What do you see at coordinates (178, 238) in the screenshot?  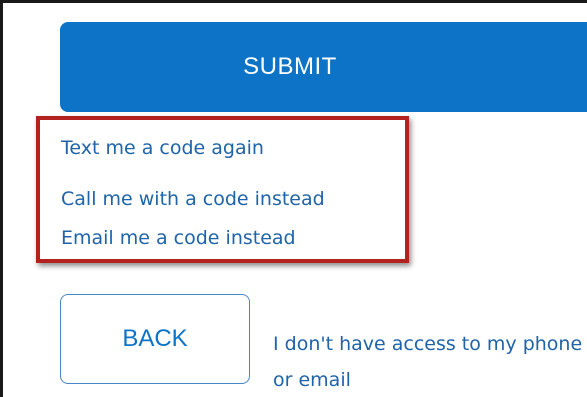 I see `email-code-instead-link: Email me a code instead` at bounding box center [178, 238].